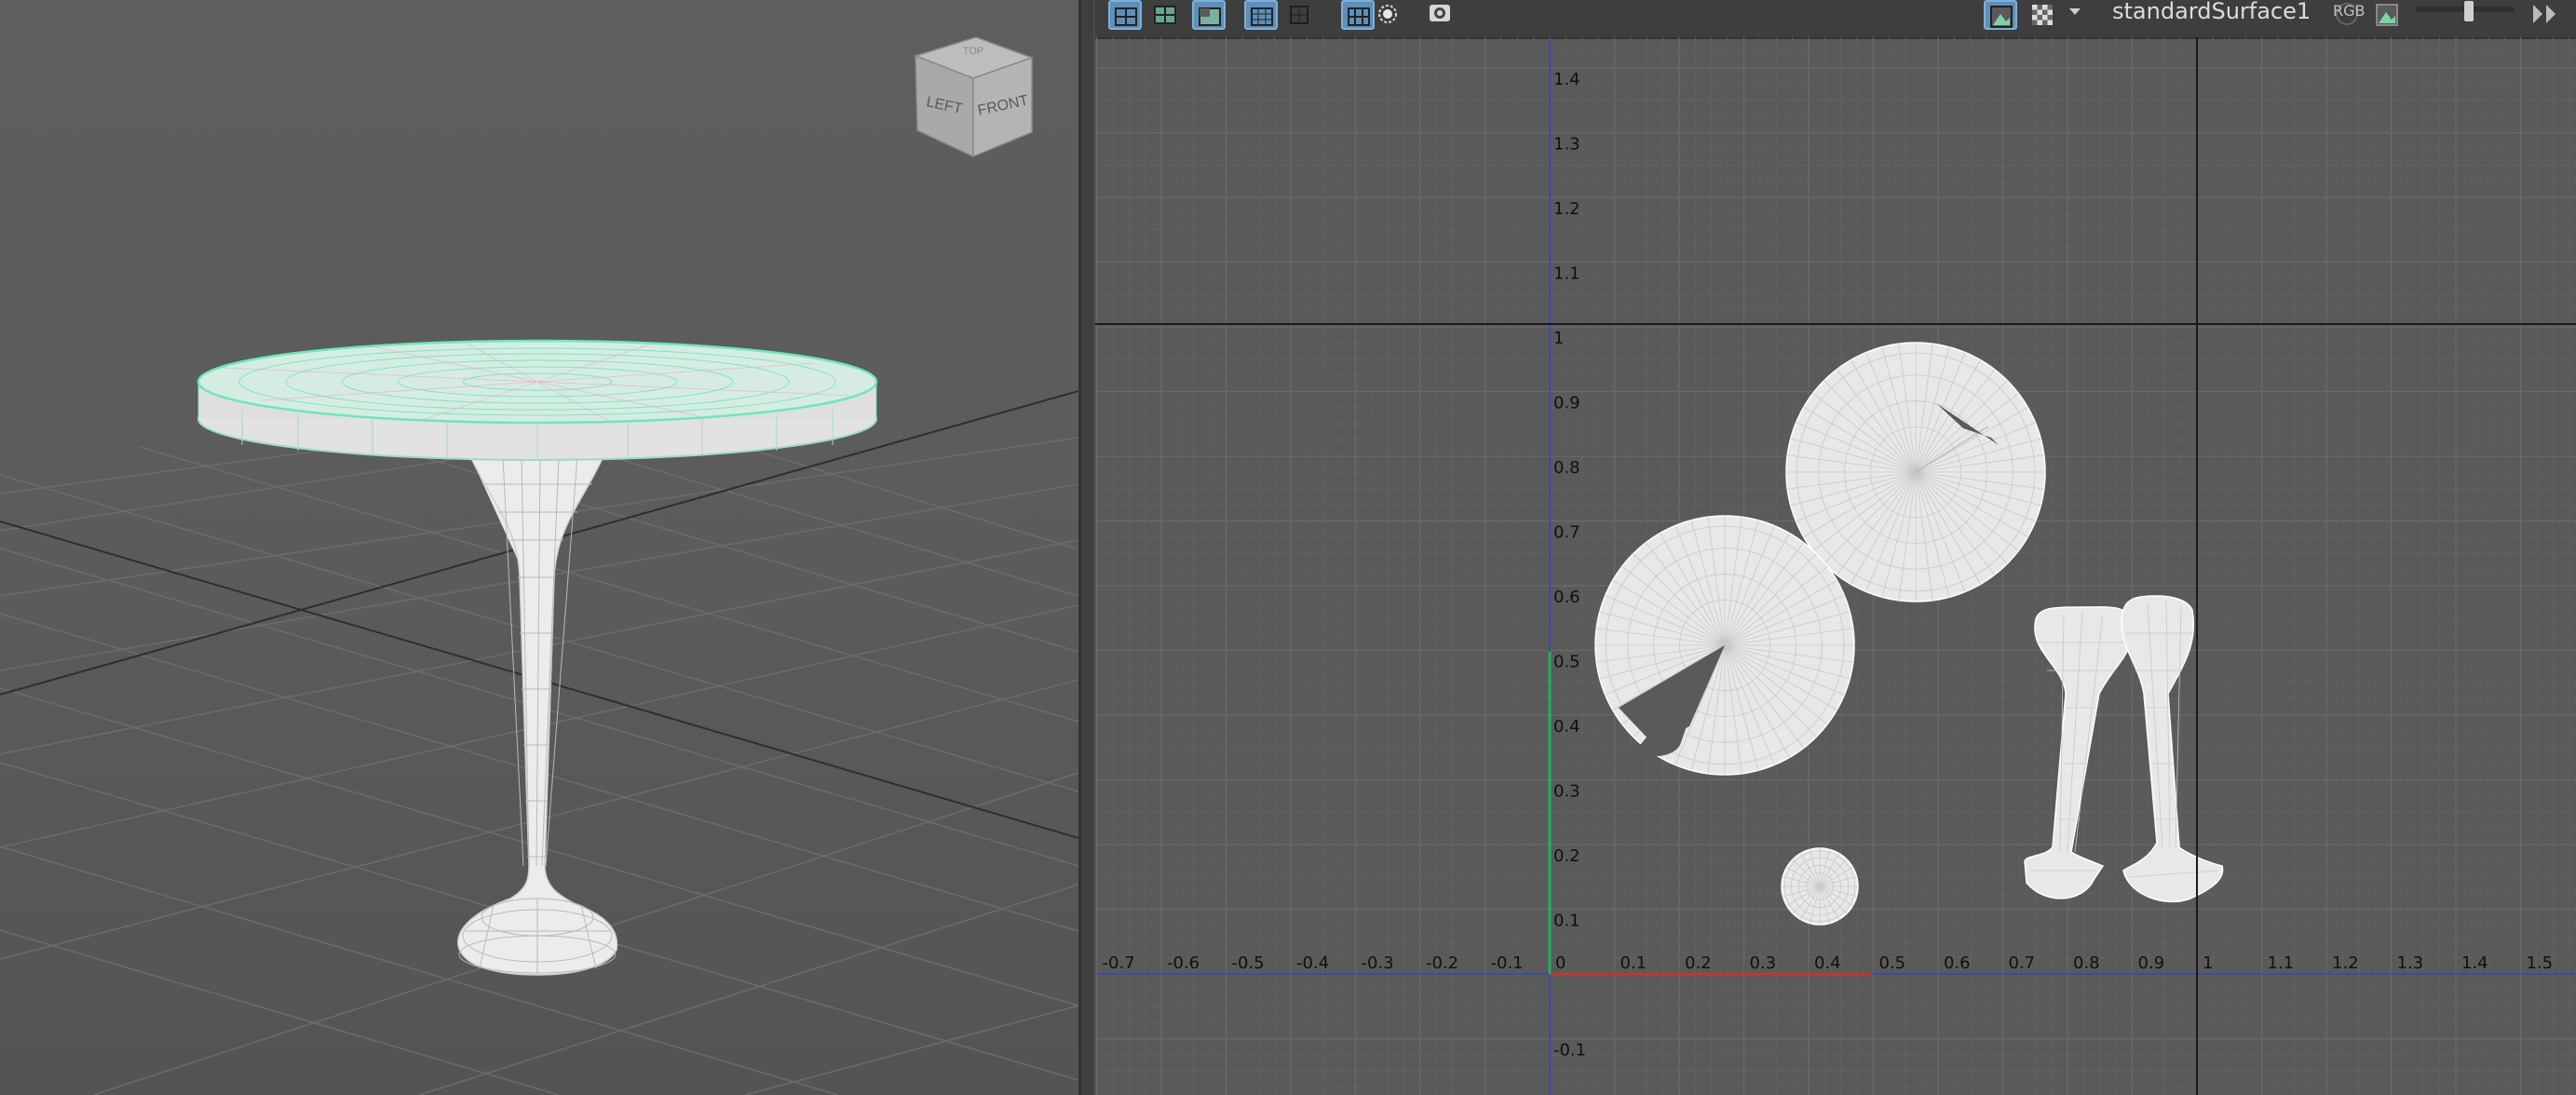 The height and width of the screenshot is (1095, 2576). I want to click on v-tick-label: 0.2, so click(1566, 856).